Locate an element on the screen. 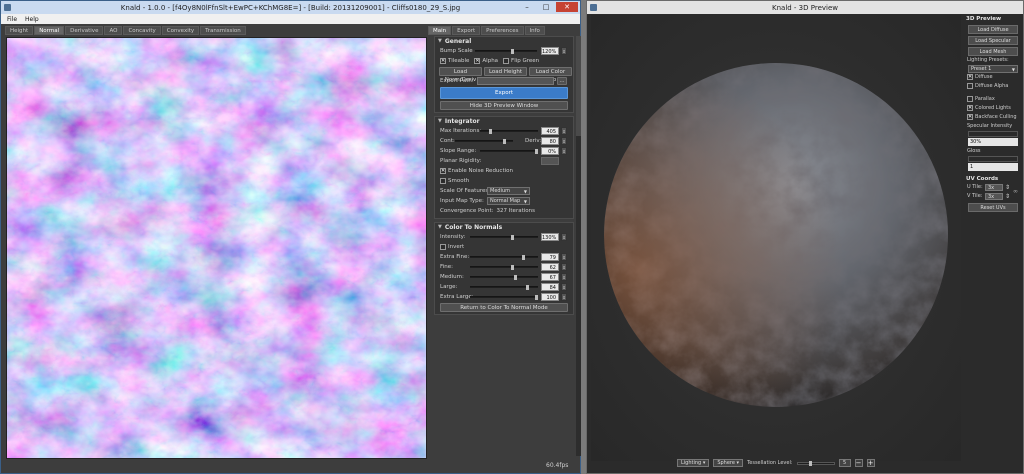 Image resolution: width=1024 pixels, height=474 pixels. intensity-knob is located at coordinates (512, 237).